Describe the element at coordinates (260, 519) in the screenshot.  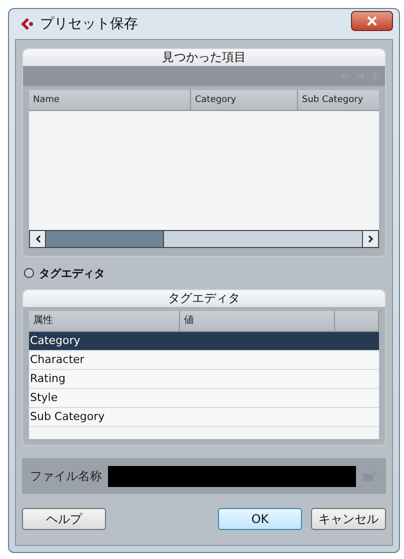
I see `ok-button: OK` at that location.